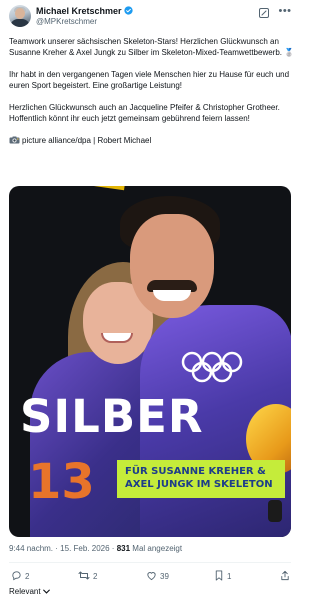 This screenshot has width=320, height=600. I want to click on author-name-row: Michael Kretschmer, so click(84, 11).